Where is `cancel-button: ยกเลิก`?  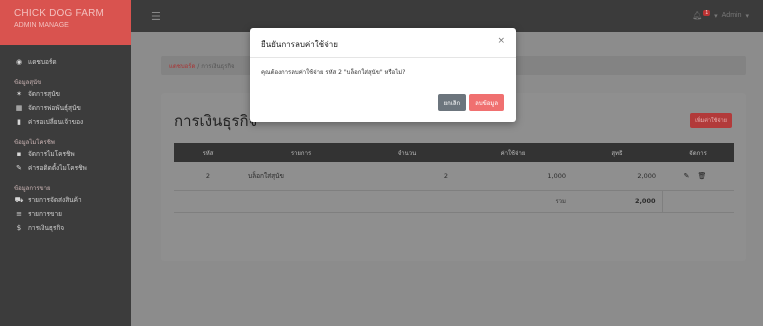
cancel-button: ยกเลิก is located at coordinates (452, 102).